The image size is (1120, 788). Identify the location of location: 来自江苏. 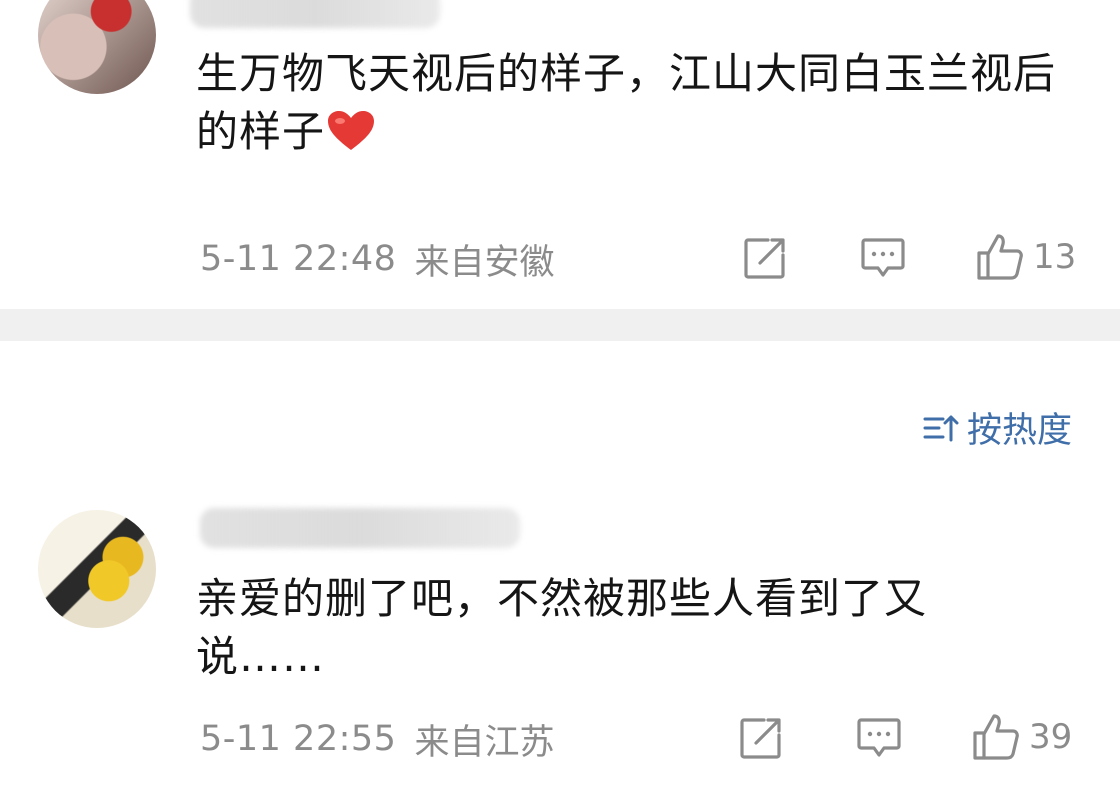
(484, 742).